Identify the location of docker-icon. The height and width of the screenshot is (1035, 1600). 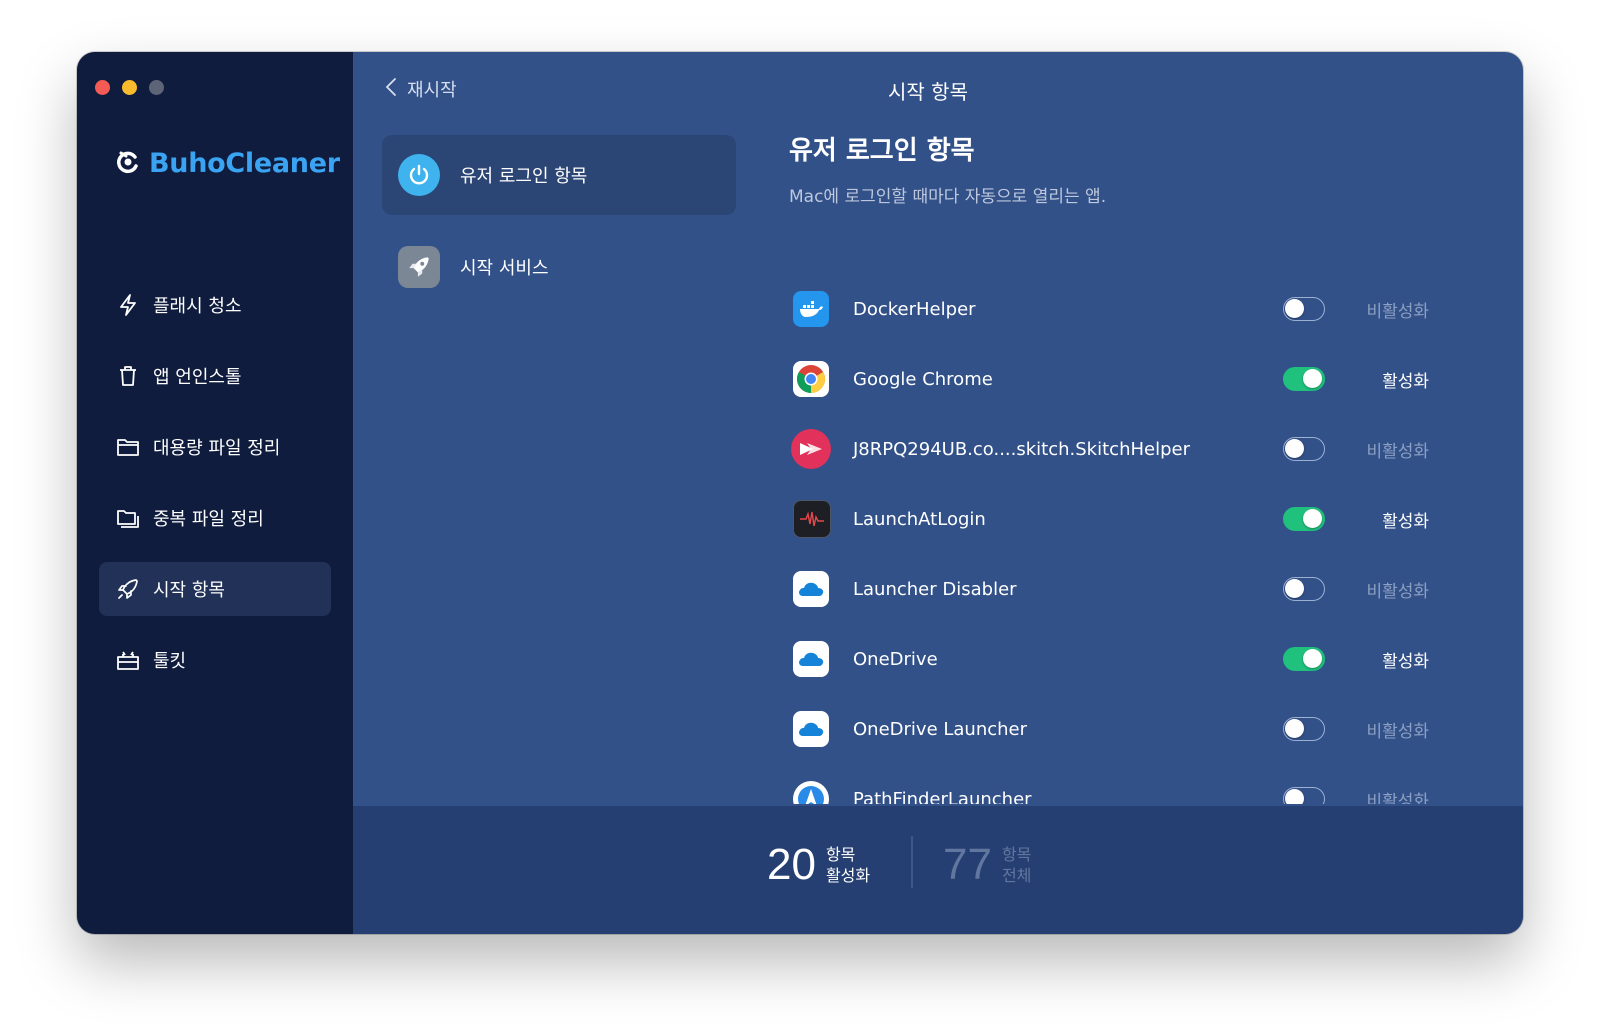
(811, 309).